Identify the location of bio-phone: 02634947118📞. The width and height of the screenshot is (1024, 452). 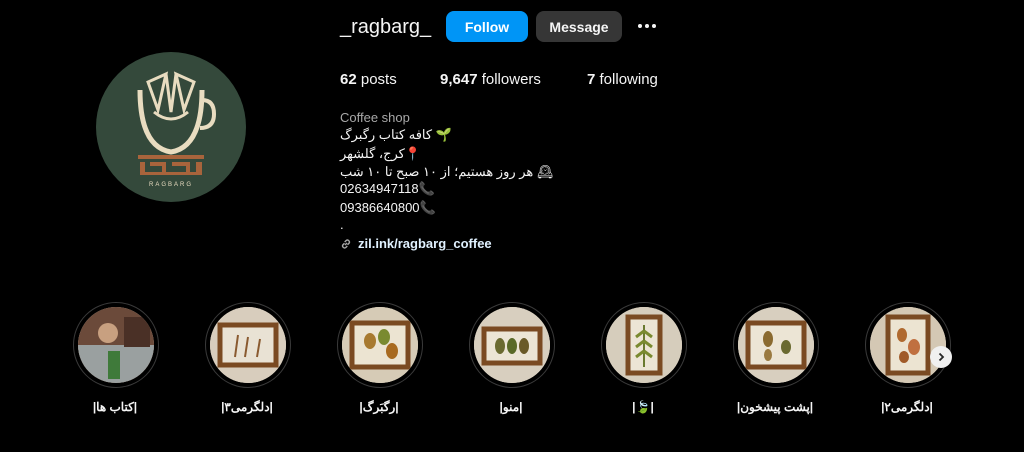
(387, 188).